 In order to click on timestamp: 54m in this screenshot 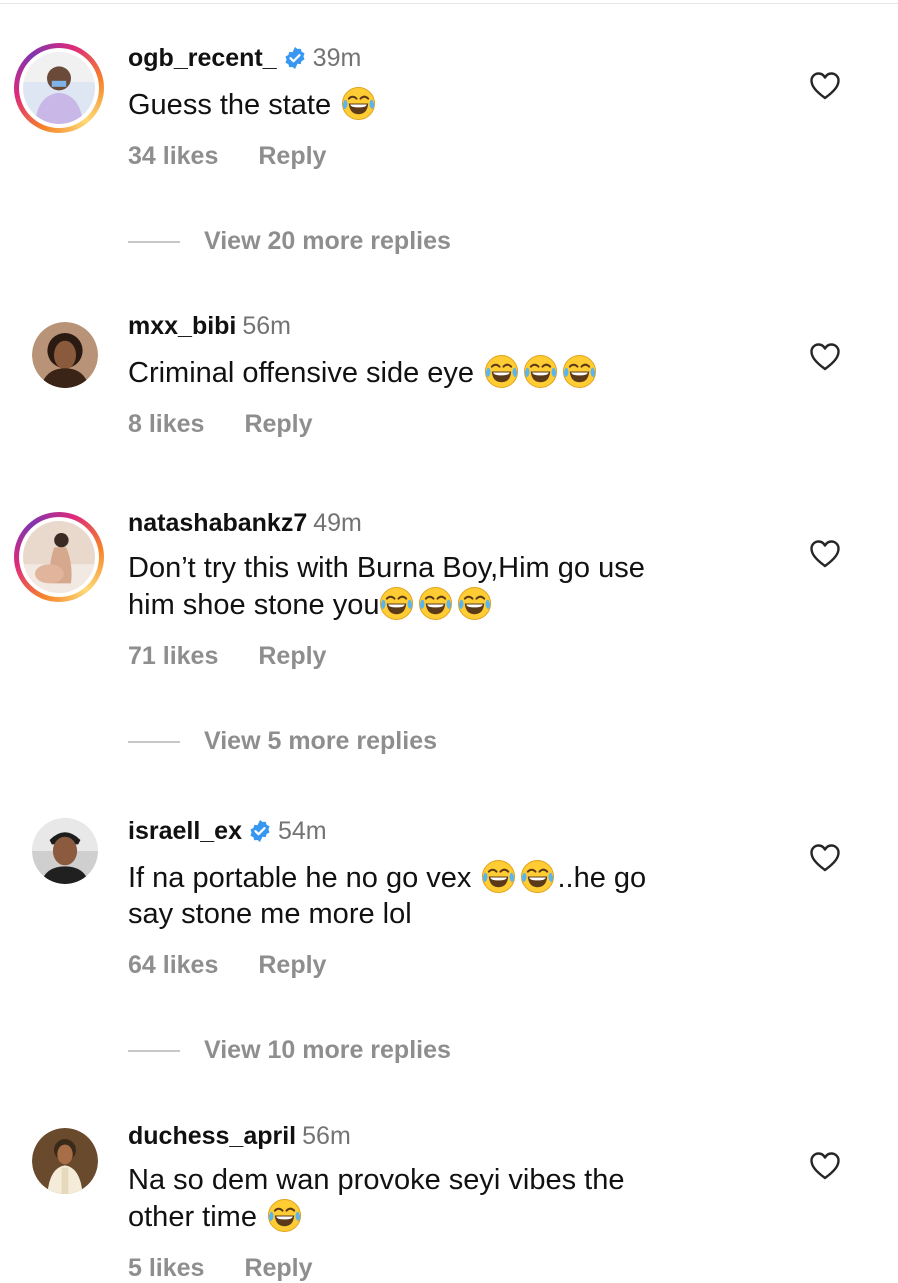, I will do `click(302, 831)`.